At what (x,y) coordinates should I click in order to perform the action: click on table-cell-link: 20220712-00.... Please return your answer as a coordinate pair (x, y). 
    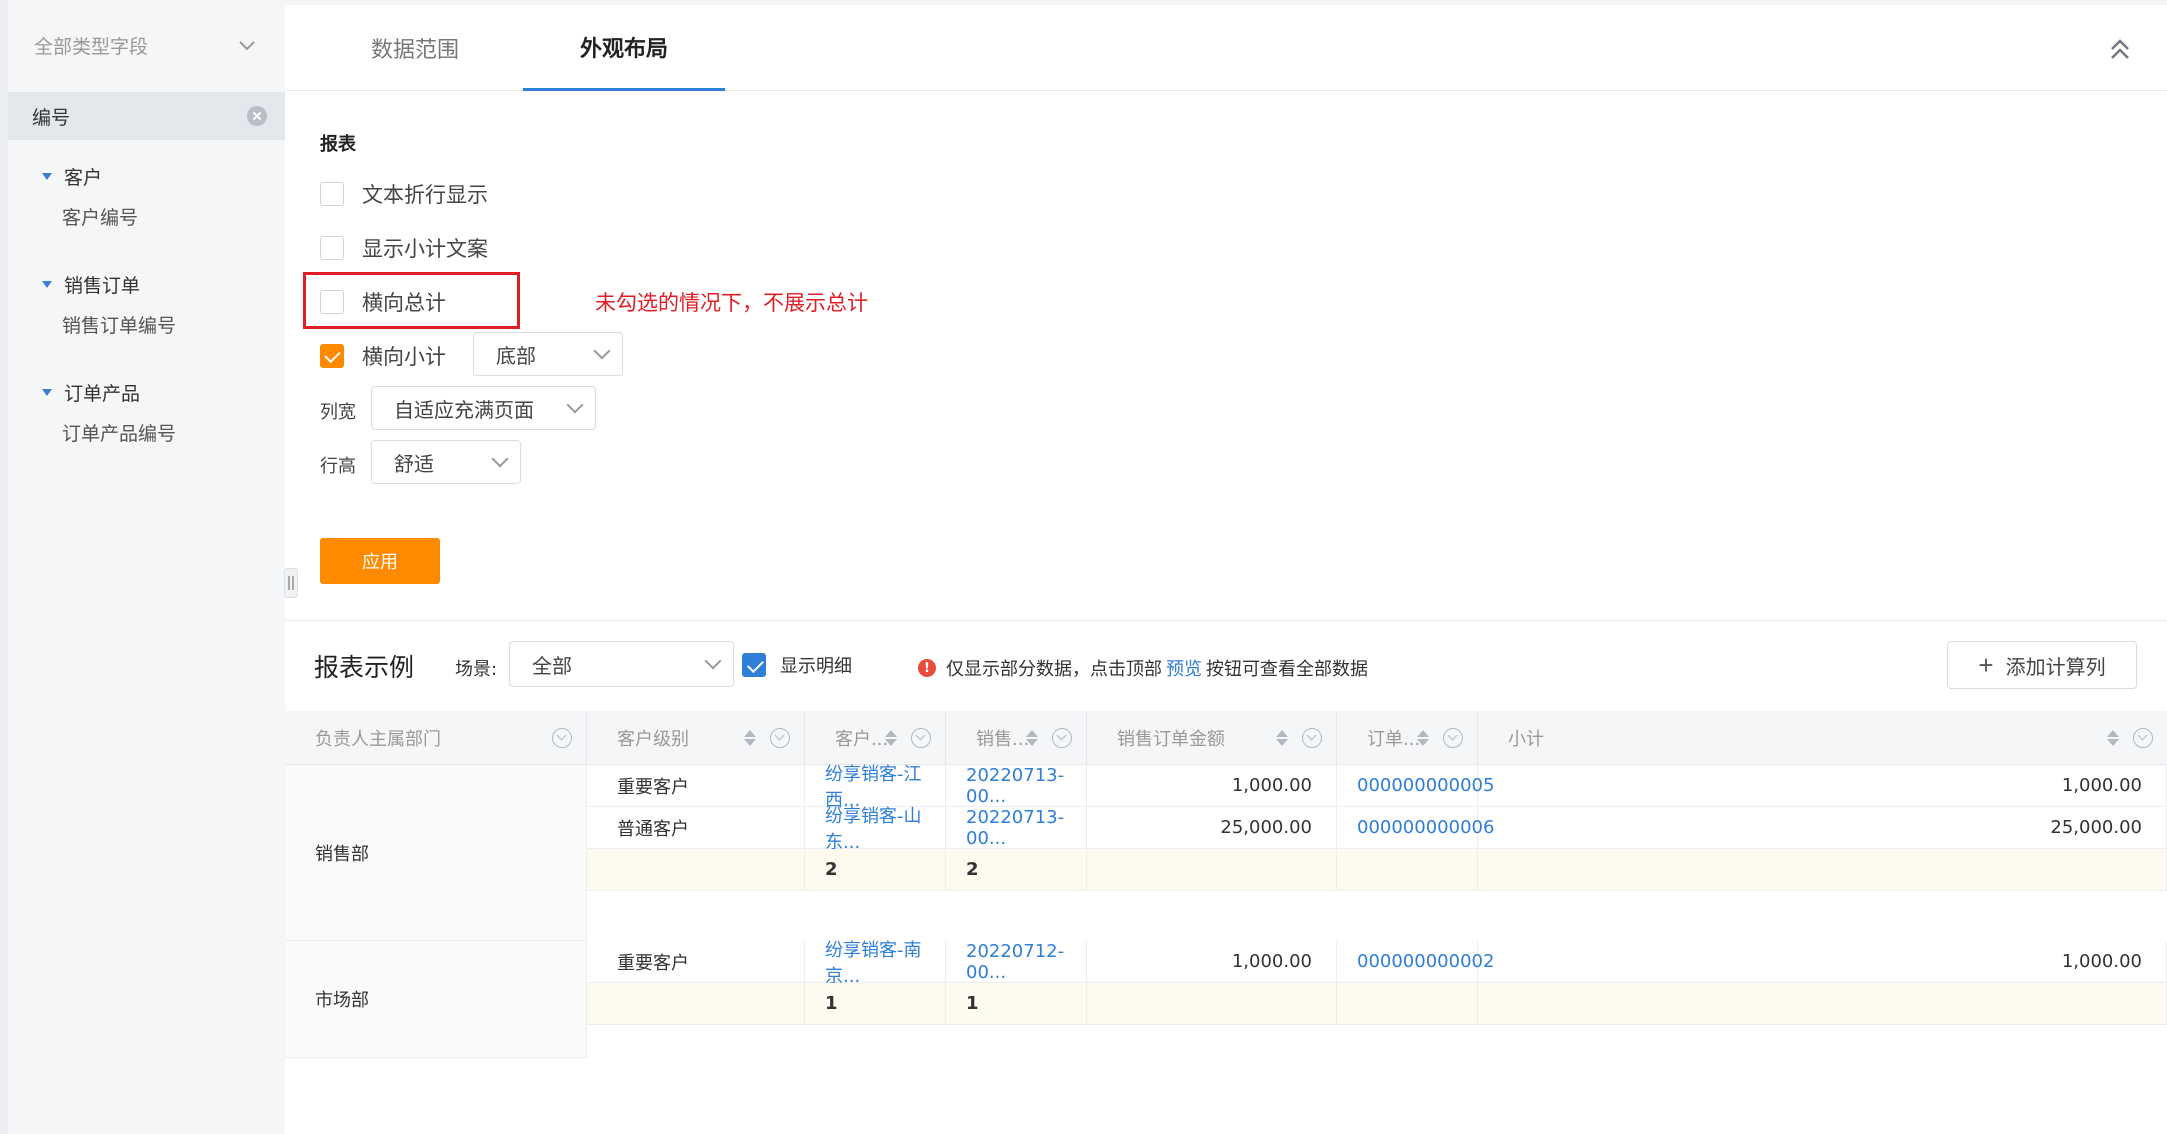
    Looking at the image, I should click on (1016, 962).